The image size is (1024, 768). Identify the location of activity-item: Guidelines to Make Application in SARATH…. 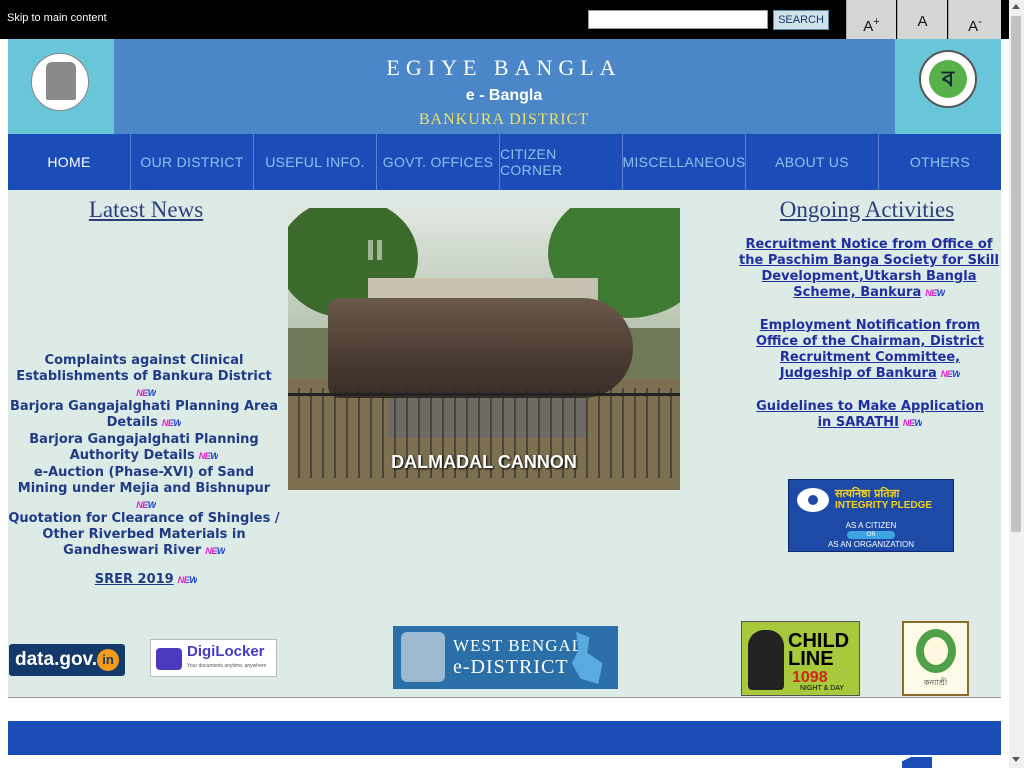
(870, 415).